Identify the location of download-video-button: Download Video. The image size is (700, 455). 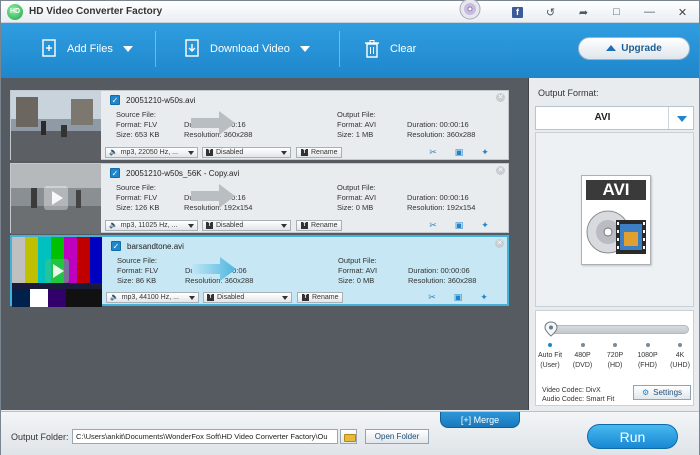
(247, 49).